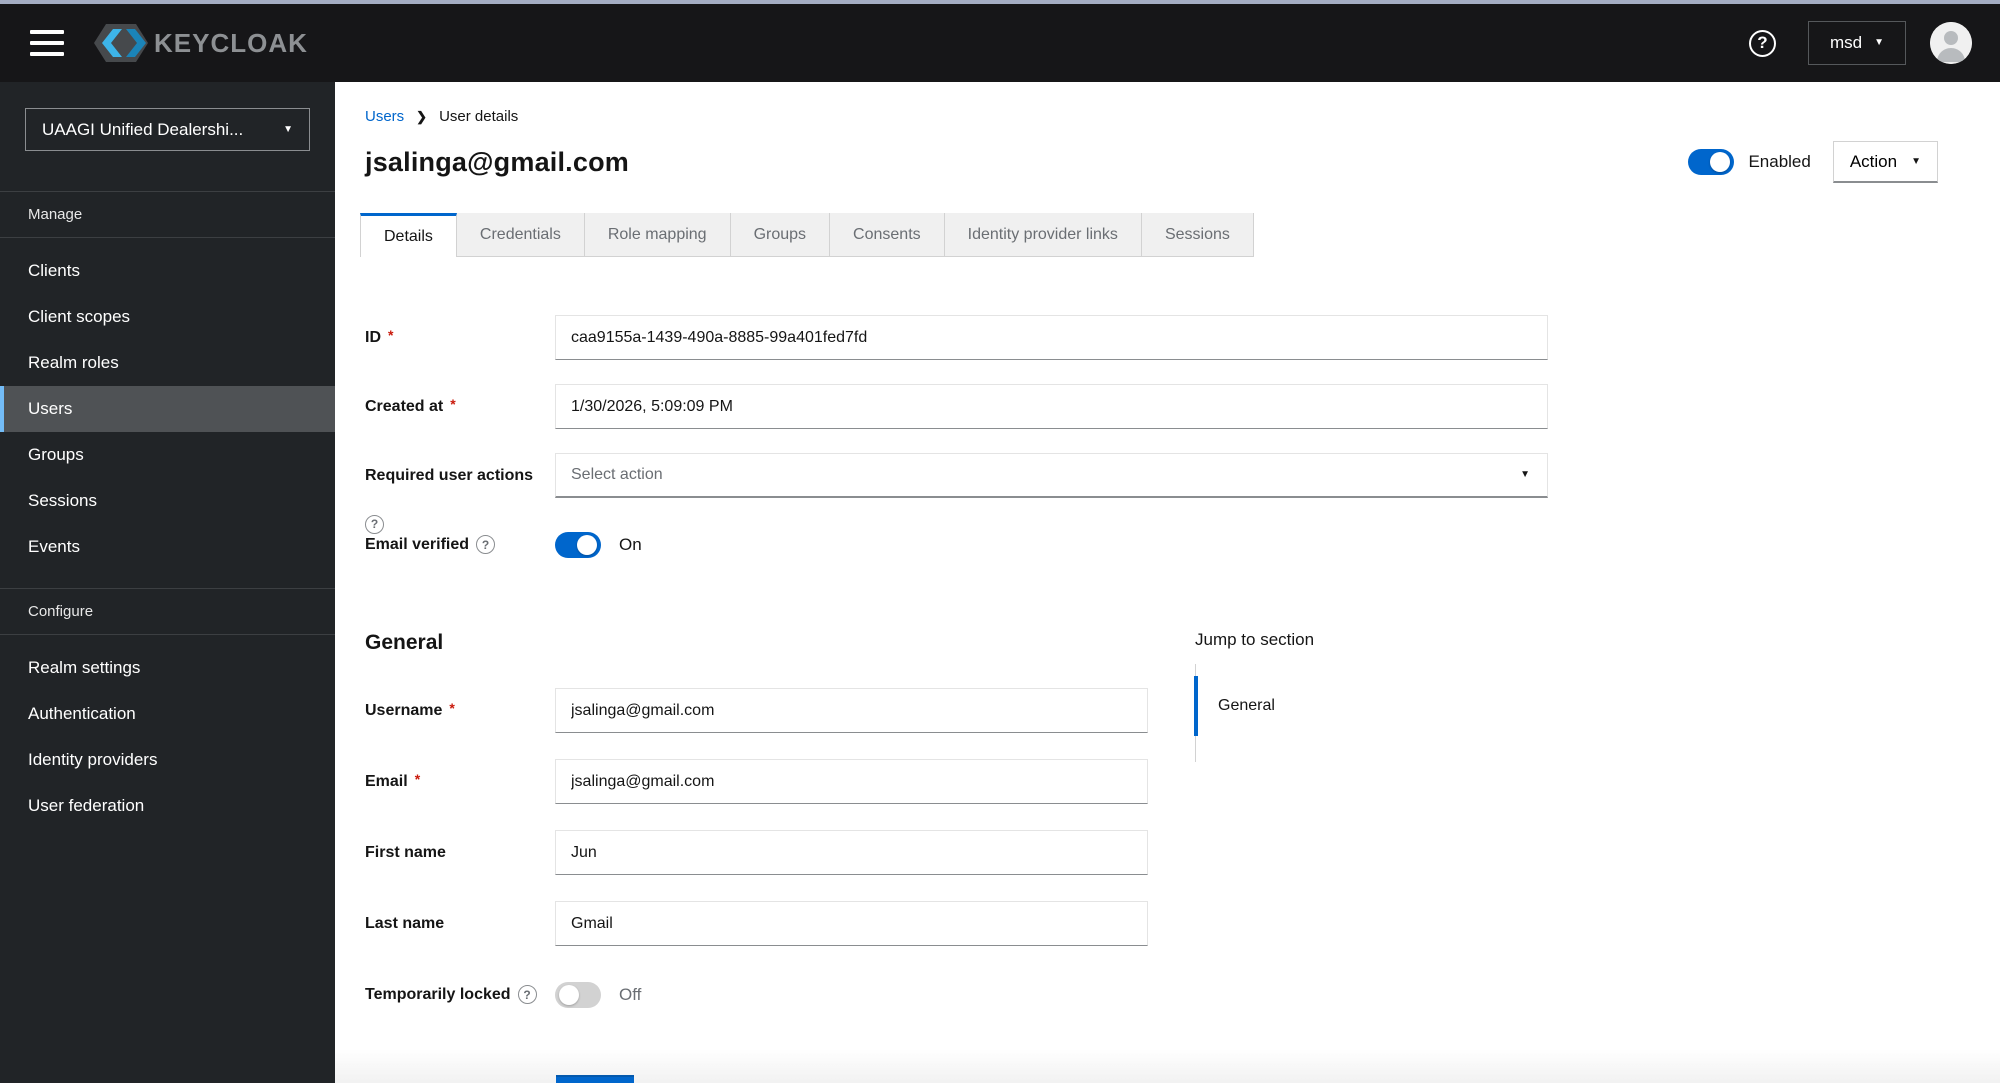 This screenshot has width=2000, height=1083. Describe the element at coordinates (1182, 852) in the screenshot. I see `form-row-first-name: First name` at that location.